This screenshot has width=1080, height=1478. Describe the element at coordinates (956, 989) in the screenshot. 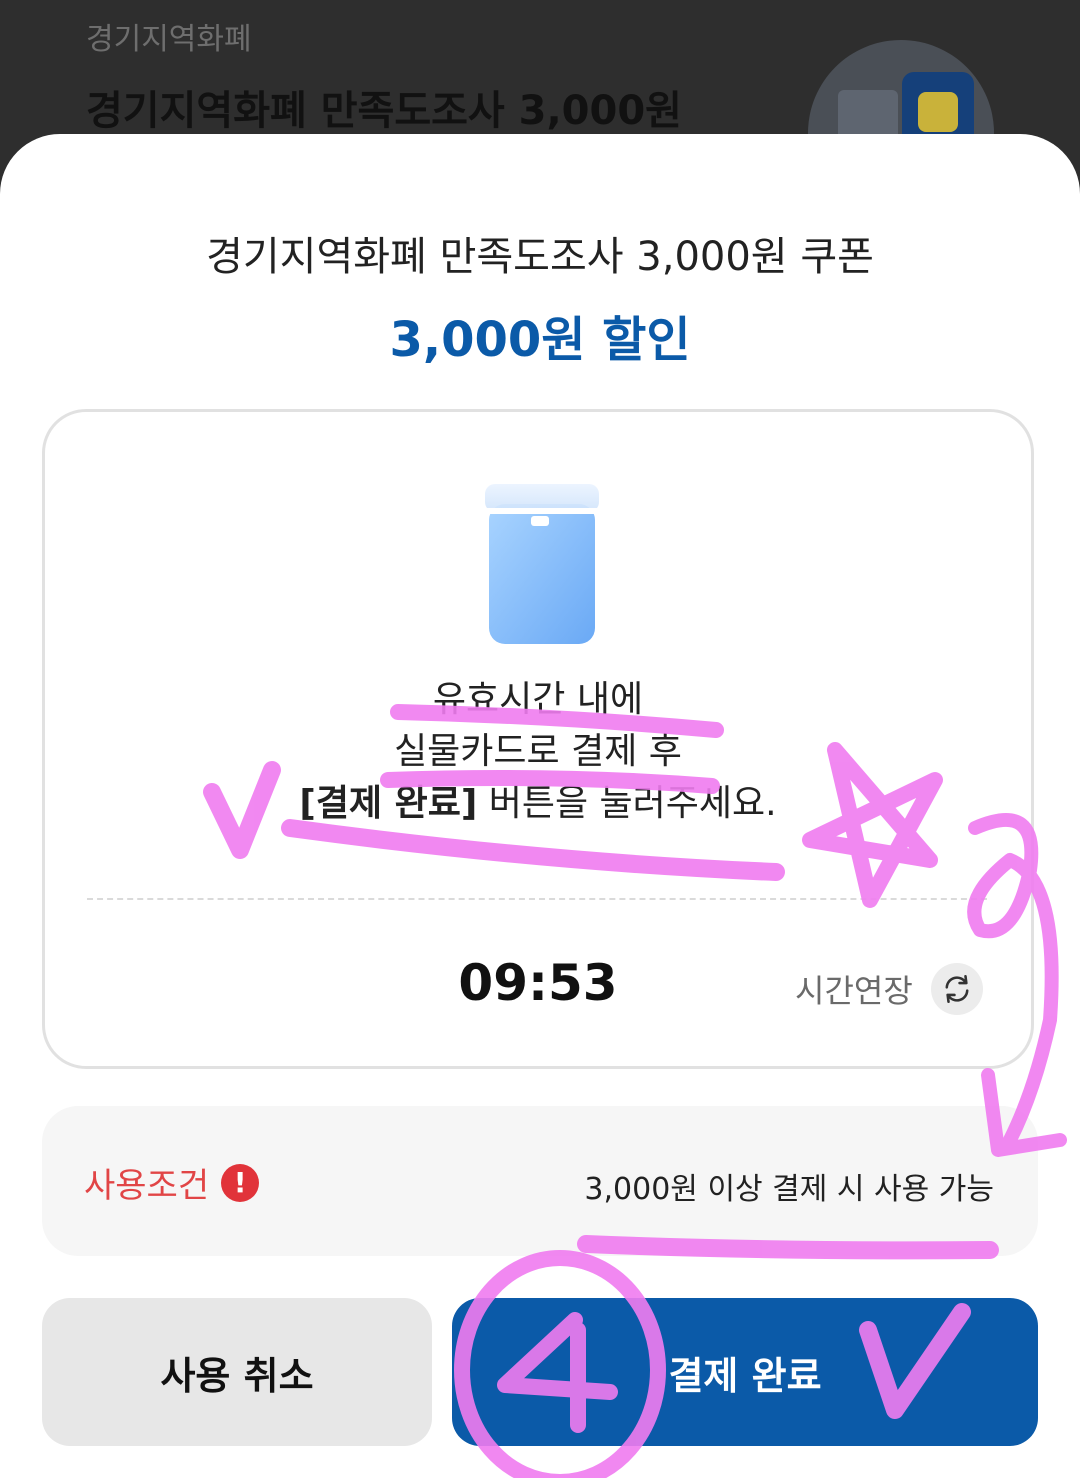

I see `refresh-icon` at that location.